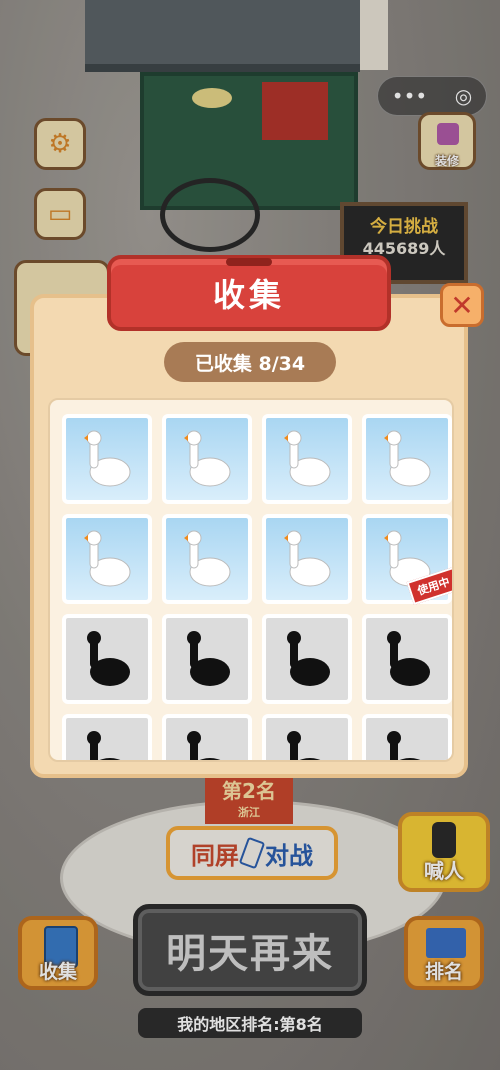 The image size is (500, 1070). I want to click on close-icon: ✕, so click(462, 305).